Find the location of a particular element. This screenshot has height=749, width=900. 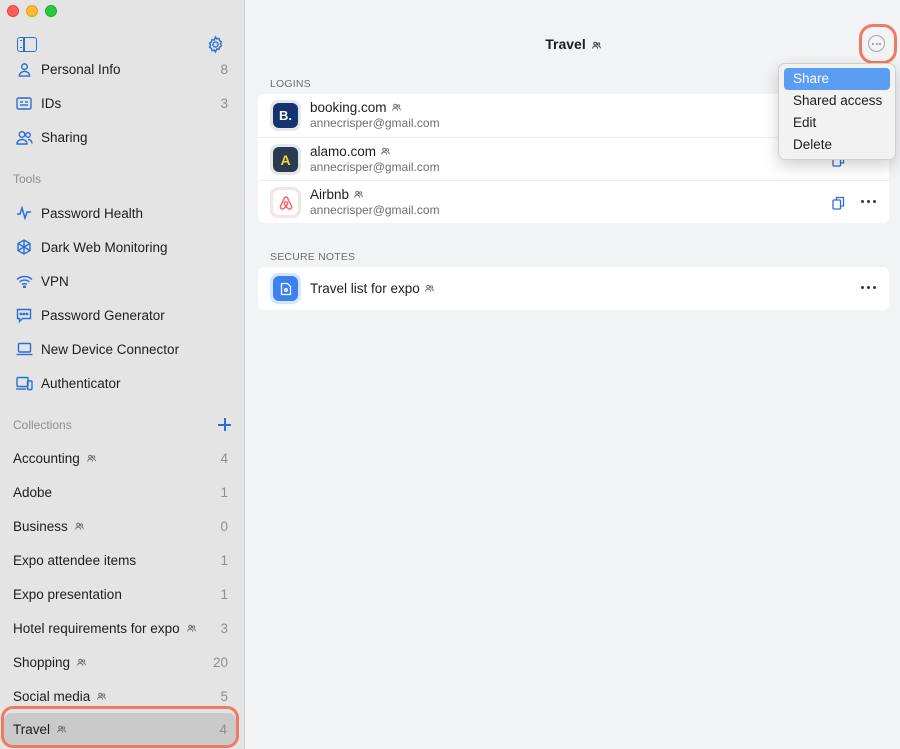

sidebar-item-count: 8 is located at coordinates (224, 69).